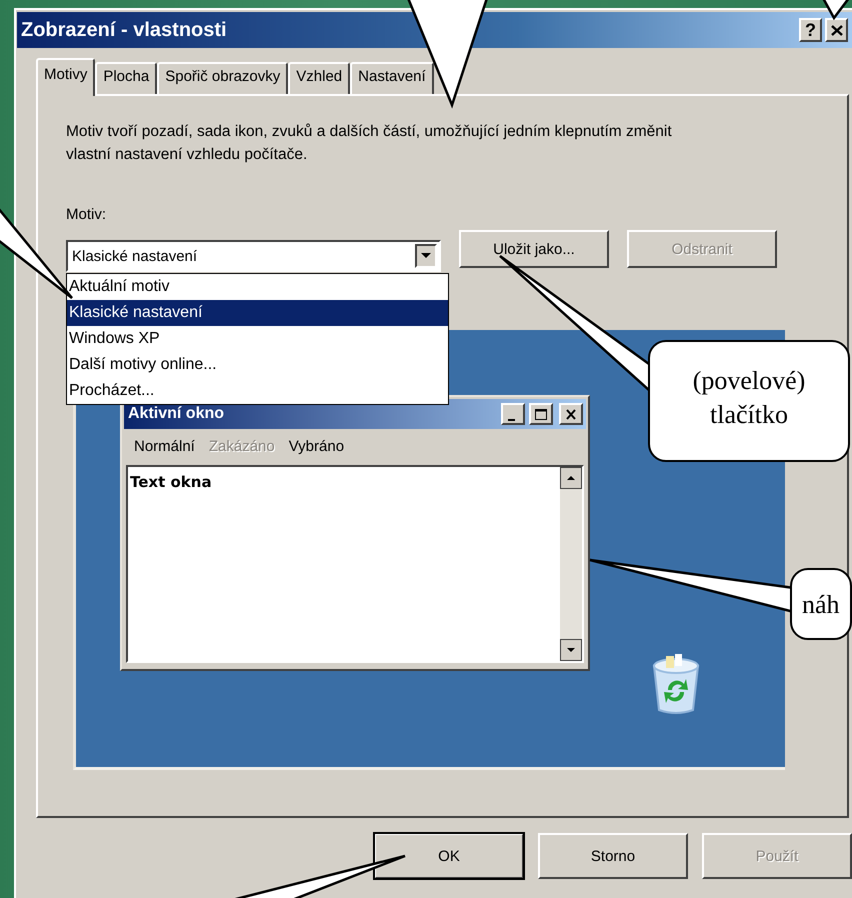  What do you see at coordinates (124, 30) in the screenshot?
I see `window-title: Zobrazení - vlastnosti` at bounding box center [124, 30].